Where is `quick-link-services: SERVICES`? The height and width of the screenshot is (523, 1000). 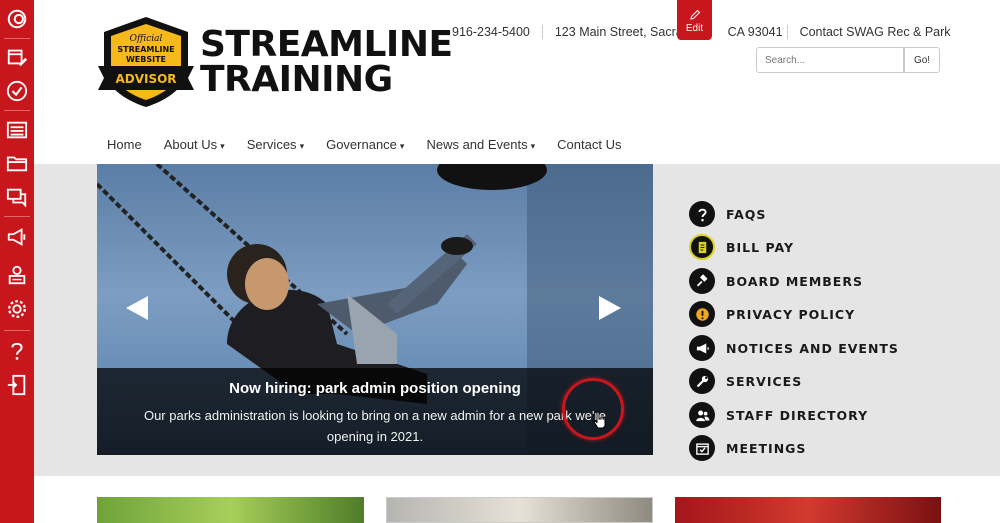
quick-link-services: SERVICES is located at coordinates (809, 381).